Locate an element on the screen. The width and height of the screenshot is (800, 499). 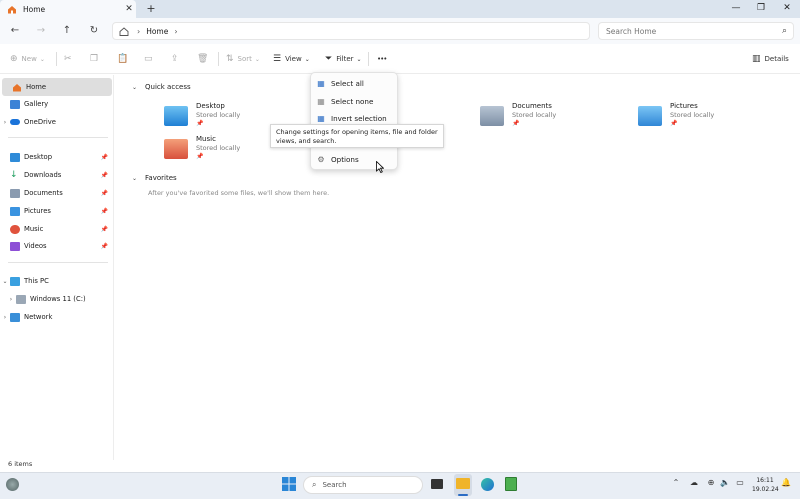
breadcrumb-home: Home is located at coordinates (157, 31).